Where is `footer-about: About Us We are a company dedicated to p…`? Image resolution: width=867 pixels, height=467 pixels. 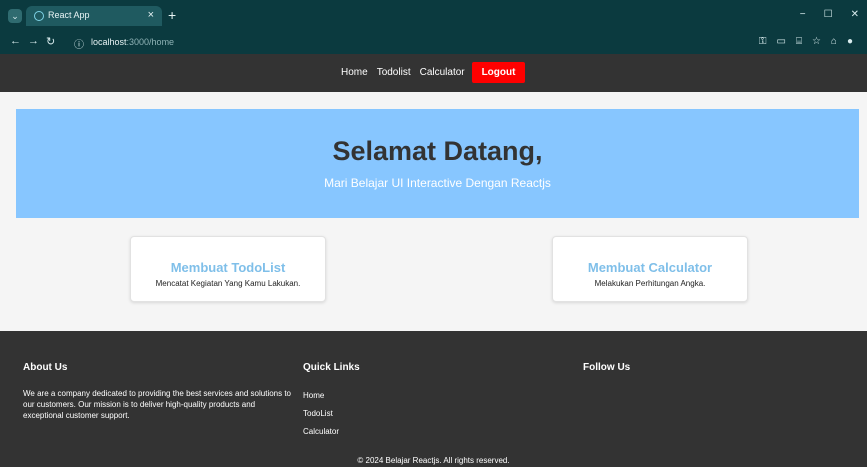
footer-about: About Us We are a company dedicated to p… is located at coordinates (158, 391).